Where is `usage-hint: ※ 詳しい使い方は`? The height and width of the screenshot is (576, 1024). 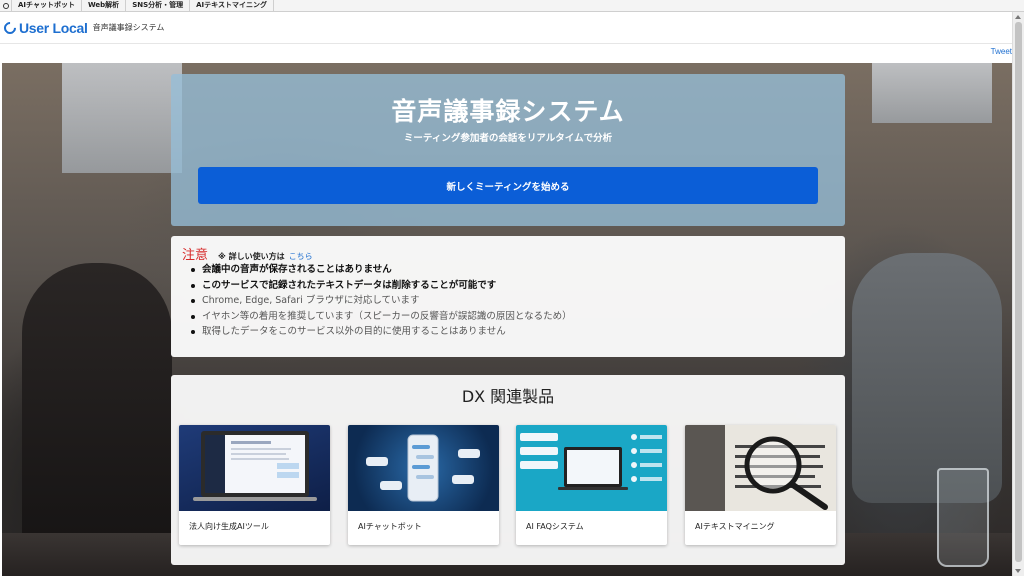 usage-hint: ※ 詳しい使い方は is located at coordinates (251, 256).